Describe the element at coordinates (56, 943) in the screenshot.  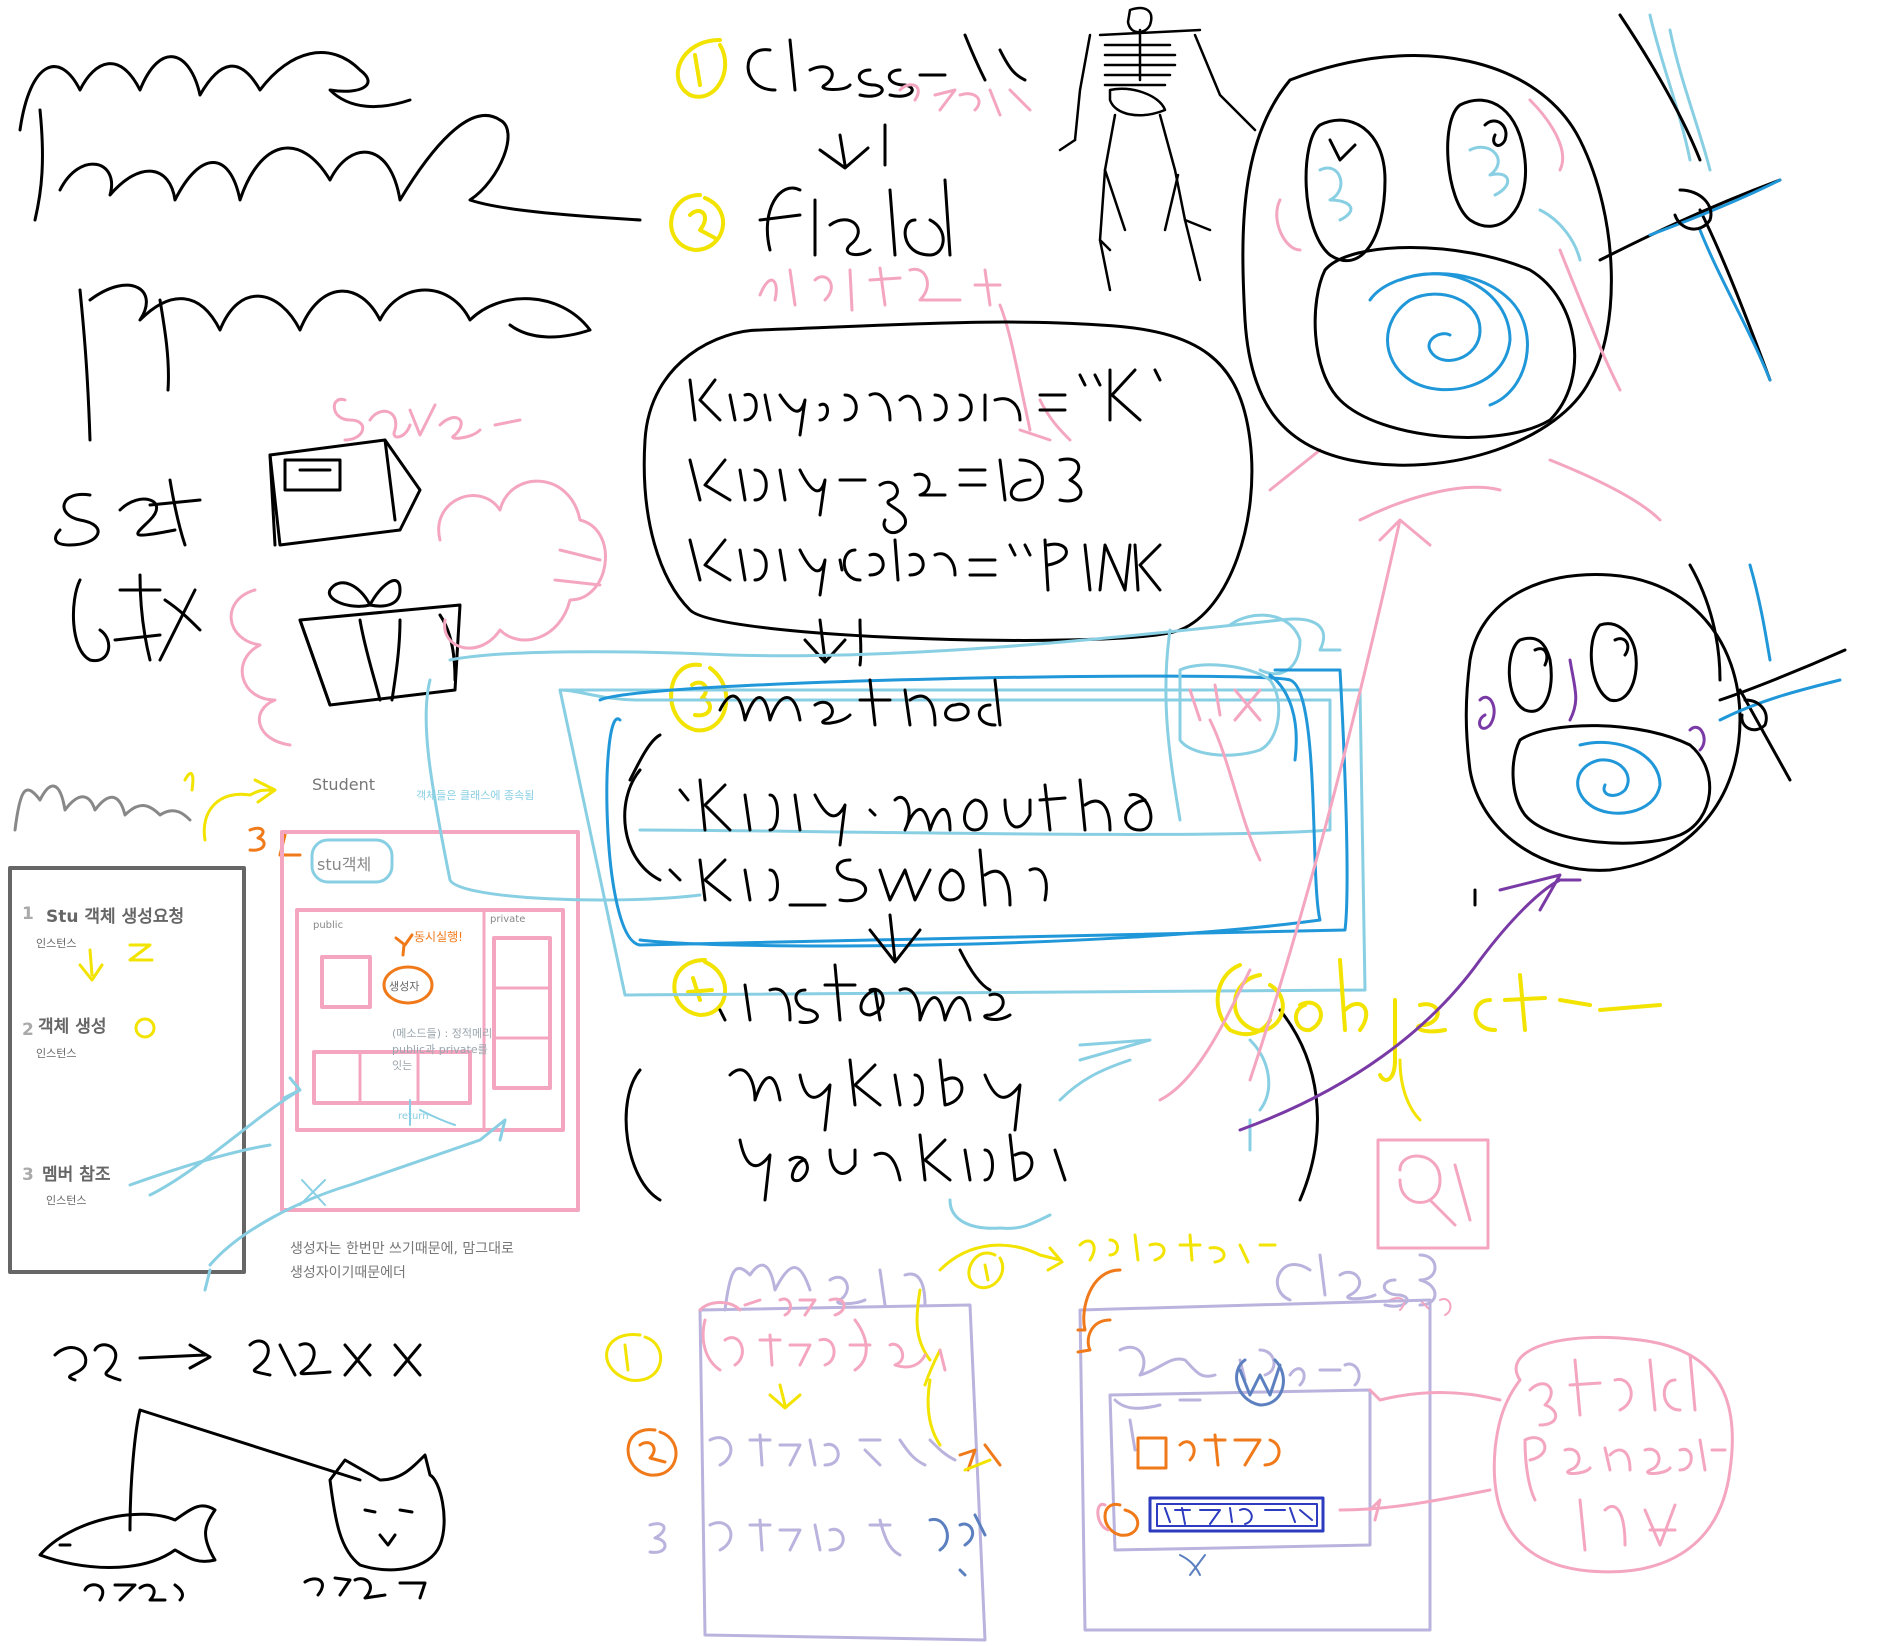
I see `step-1-instance: 인스턴스` at that location.